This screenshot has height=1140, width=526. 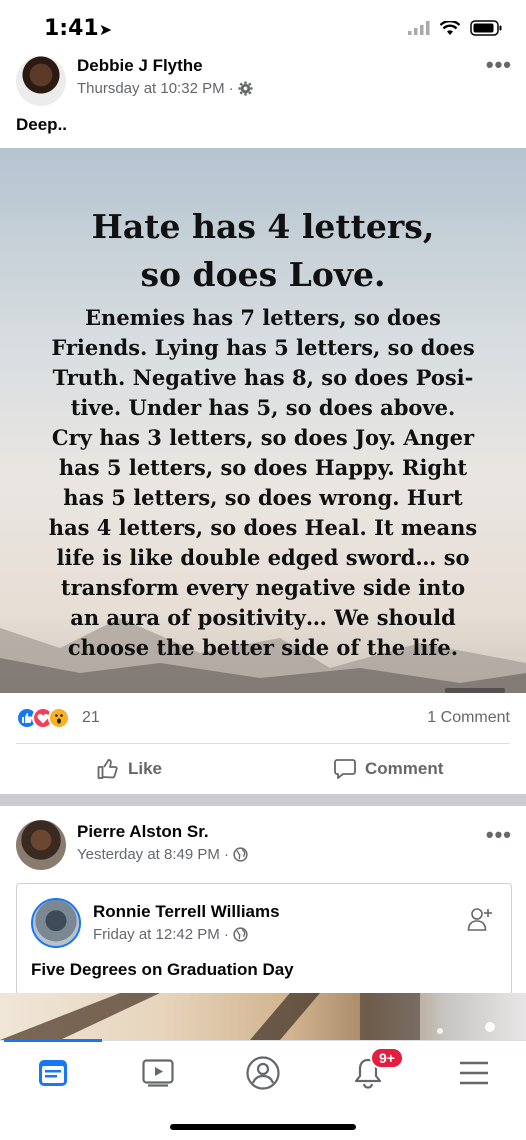 What do you see at coordinates (263, 347) in the screenshot?
I see `quote-line: Friends. Lying has 5 letters, so does` at bounding box center [263, 347].